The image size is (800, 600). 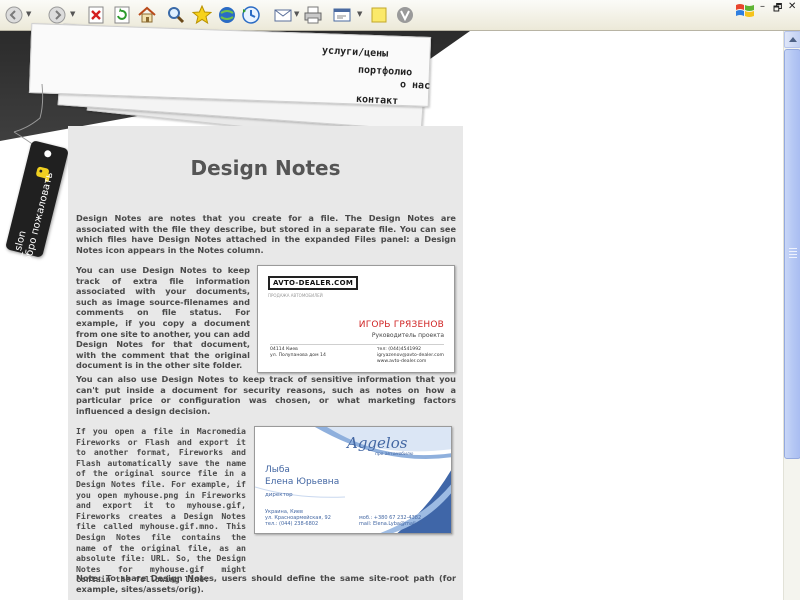 I want to click on tag-hole, so click(x=48, y=154).